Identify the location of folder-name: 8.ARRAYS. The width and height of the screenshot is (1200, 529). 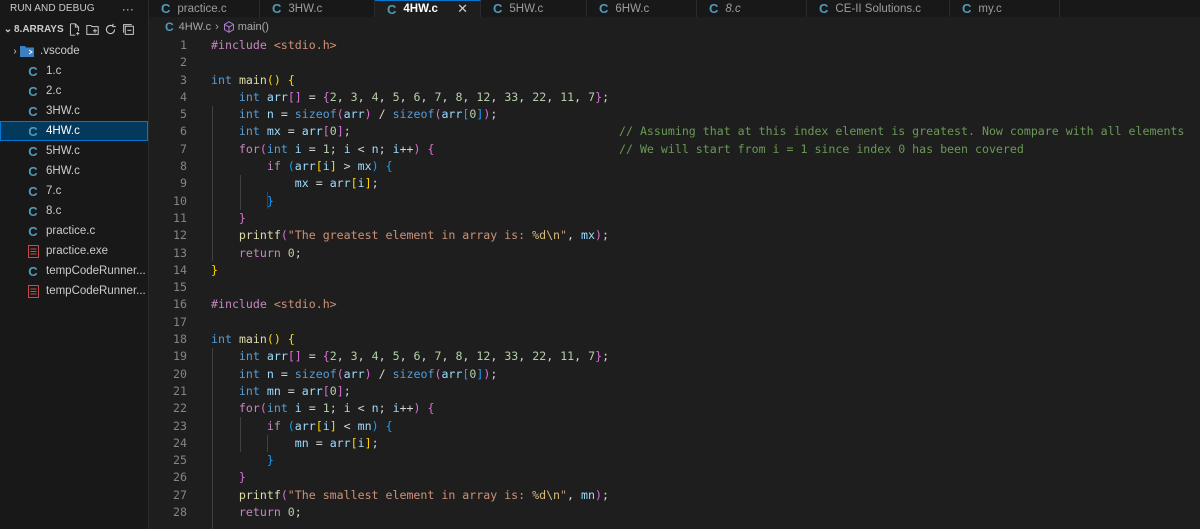
(39, 29).